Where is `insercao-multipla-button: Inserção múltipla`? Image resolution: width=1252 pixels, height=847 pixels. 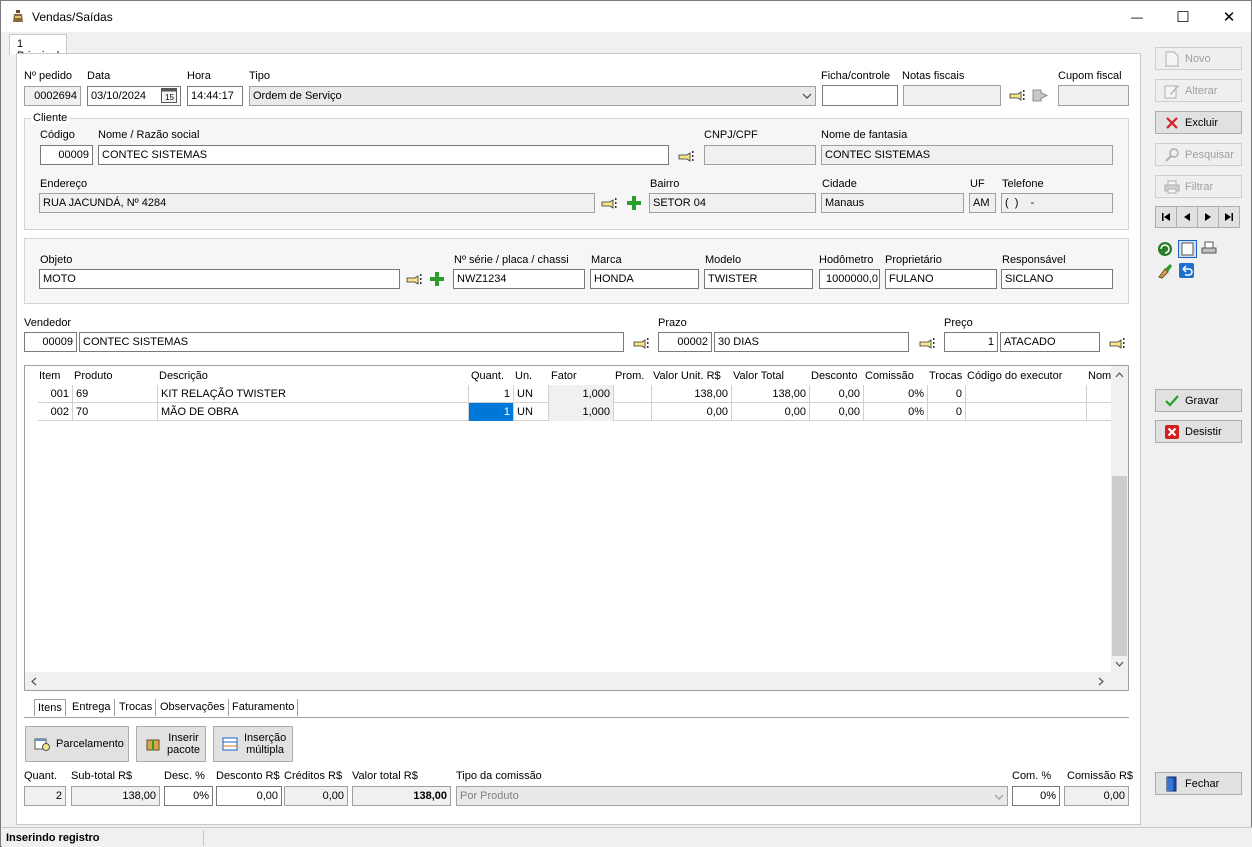 insercao-multipla-button: Inserção múltipla is located at coordinates (253, 744).